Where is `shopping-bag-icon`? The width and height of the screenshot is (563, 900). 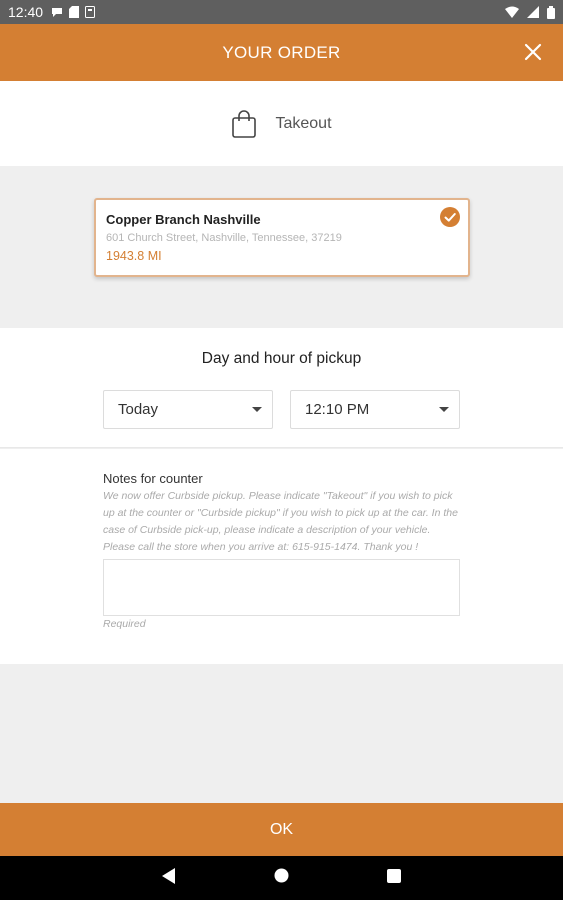 shopping-bag-icon is located at coordinates (244, 123).